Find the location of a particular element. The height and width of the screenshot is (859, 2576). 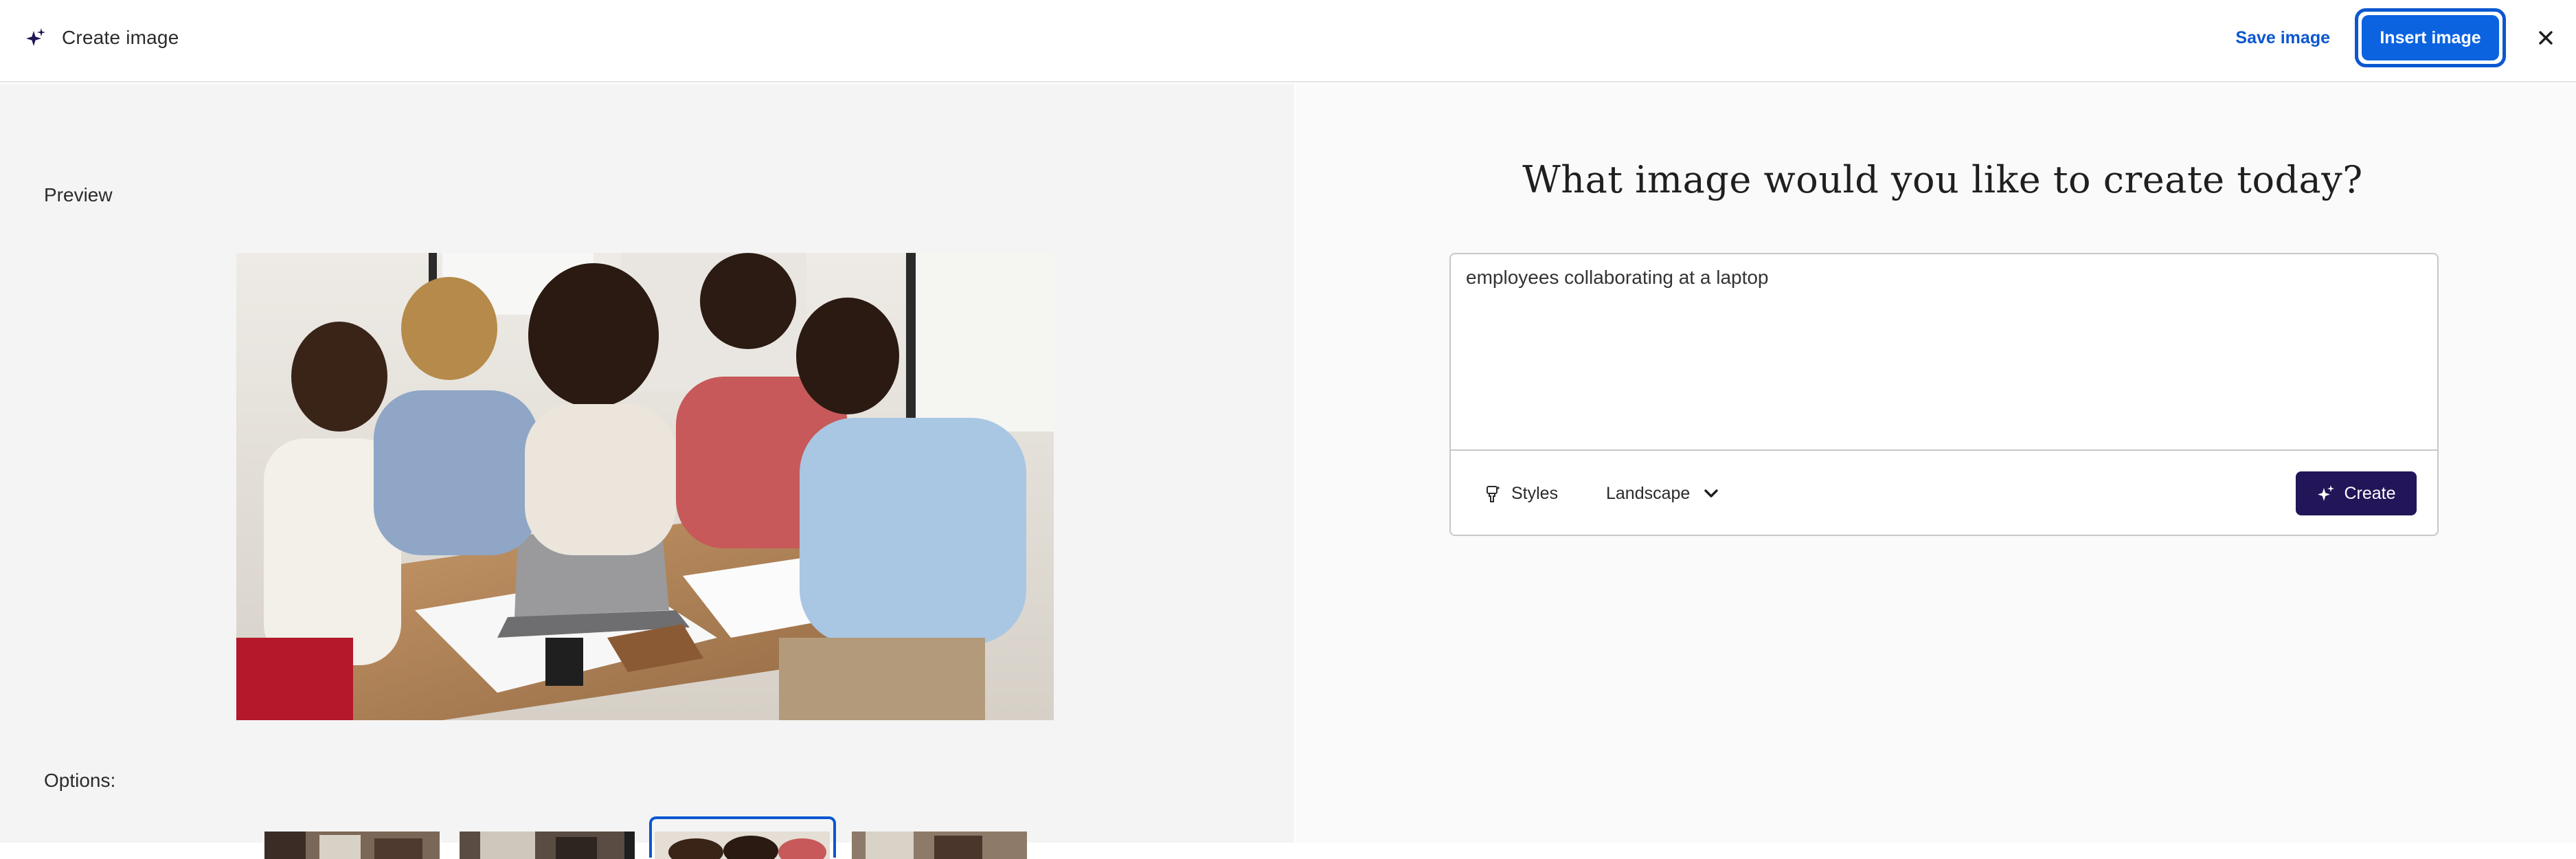

create-button: Create is located at coordinates (2356, 493).